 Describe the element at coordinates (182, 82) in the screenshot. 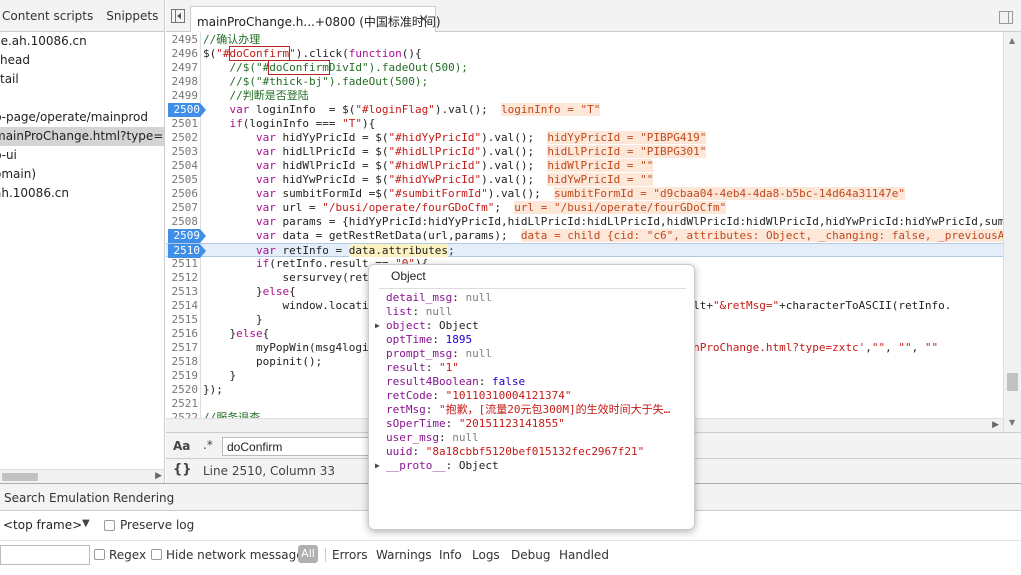

I see `line-number: 2498` at that location.